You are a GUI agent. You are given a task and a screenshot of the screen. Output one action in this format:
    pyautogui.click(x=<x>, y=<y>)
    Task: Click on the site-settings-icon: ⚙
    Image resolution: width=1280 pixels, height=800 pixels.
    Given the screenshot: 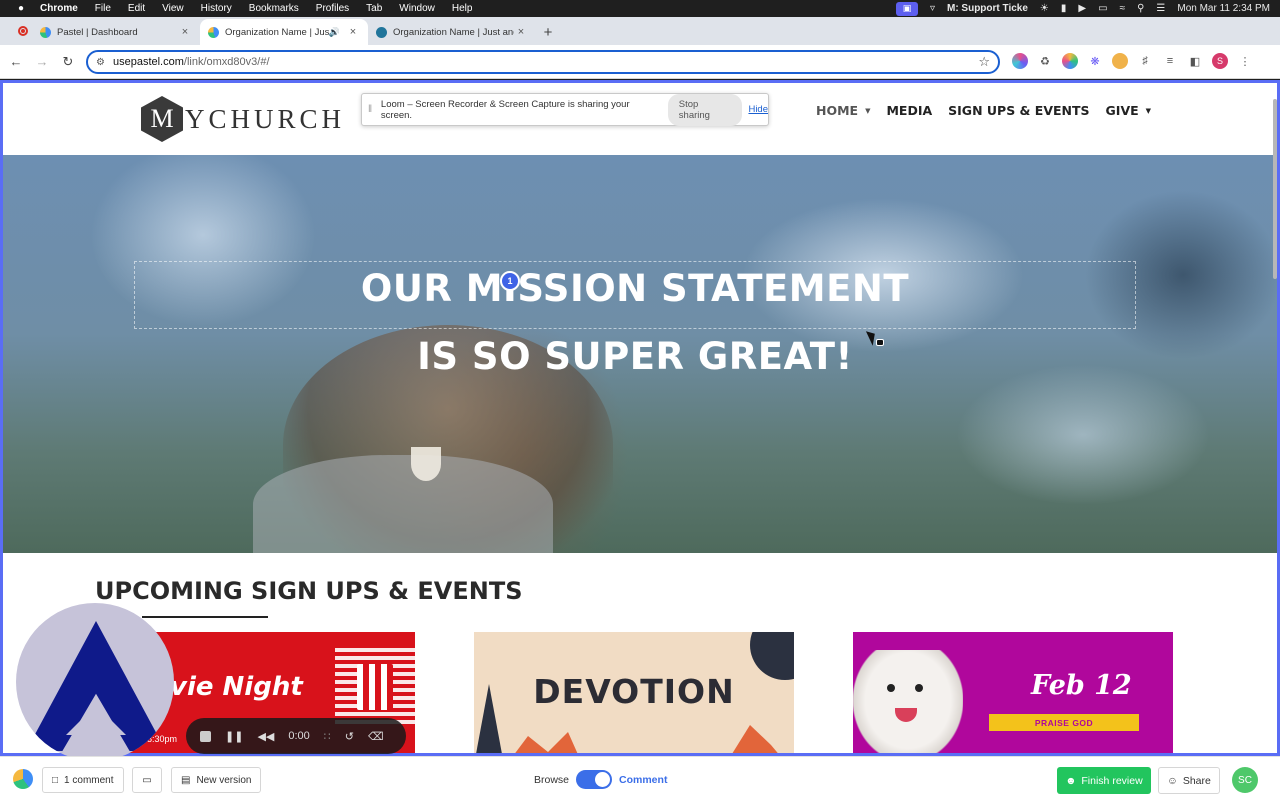 What is the action you would take?
    pyautogui.click(x=100, y=62)
    